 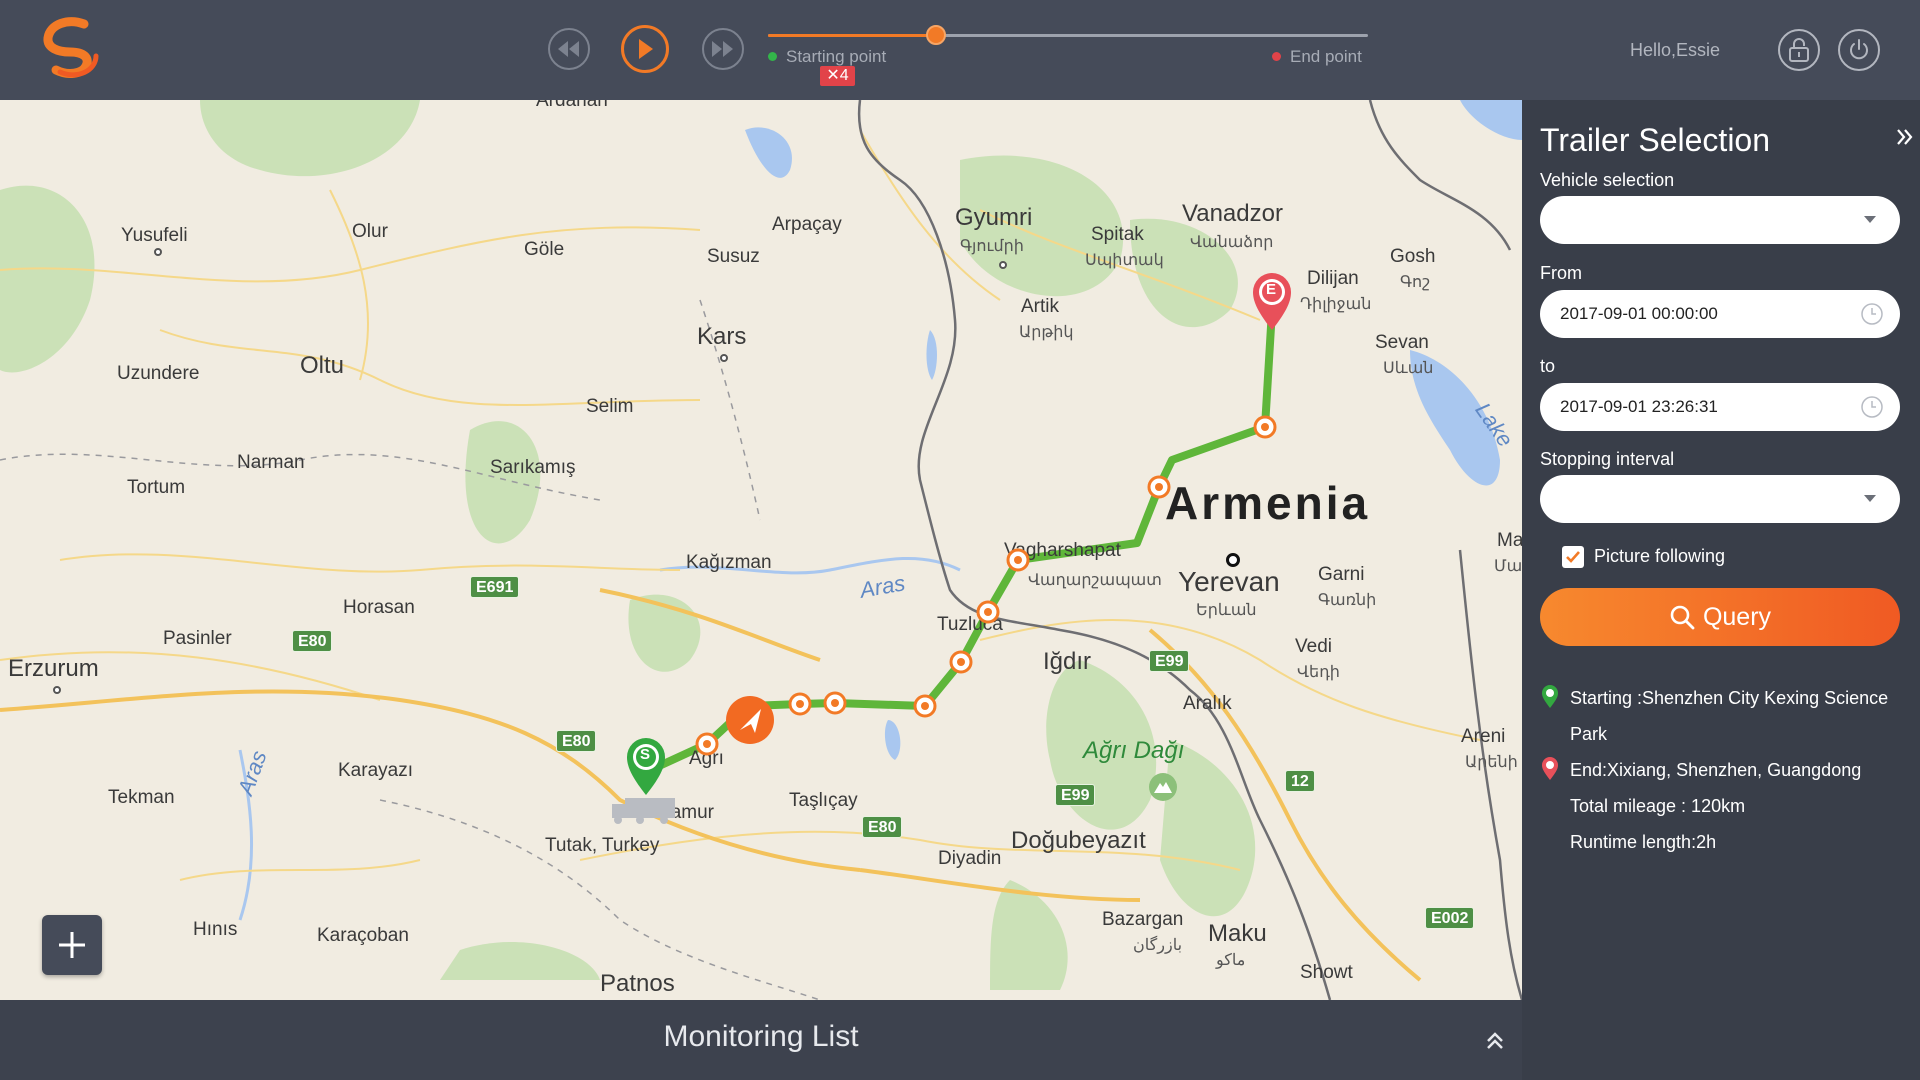 I want to click on zoom-in-button, so click(x=72, y=945).